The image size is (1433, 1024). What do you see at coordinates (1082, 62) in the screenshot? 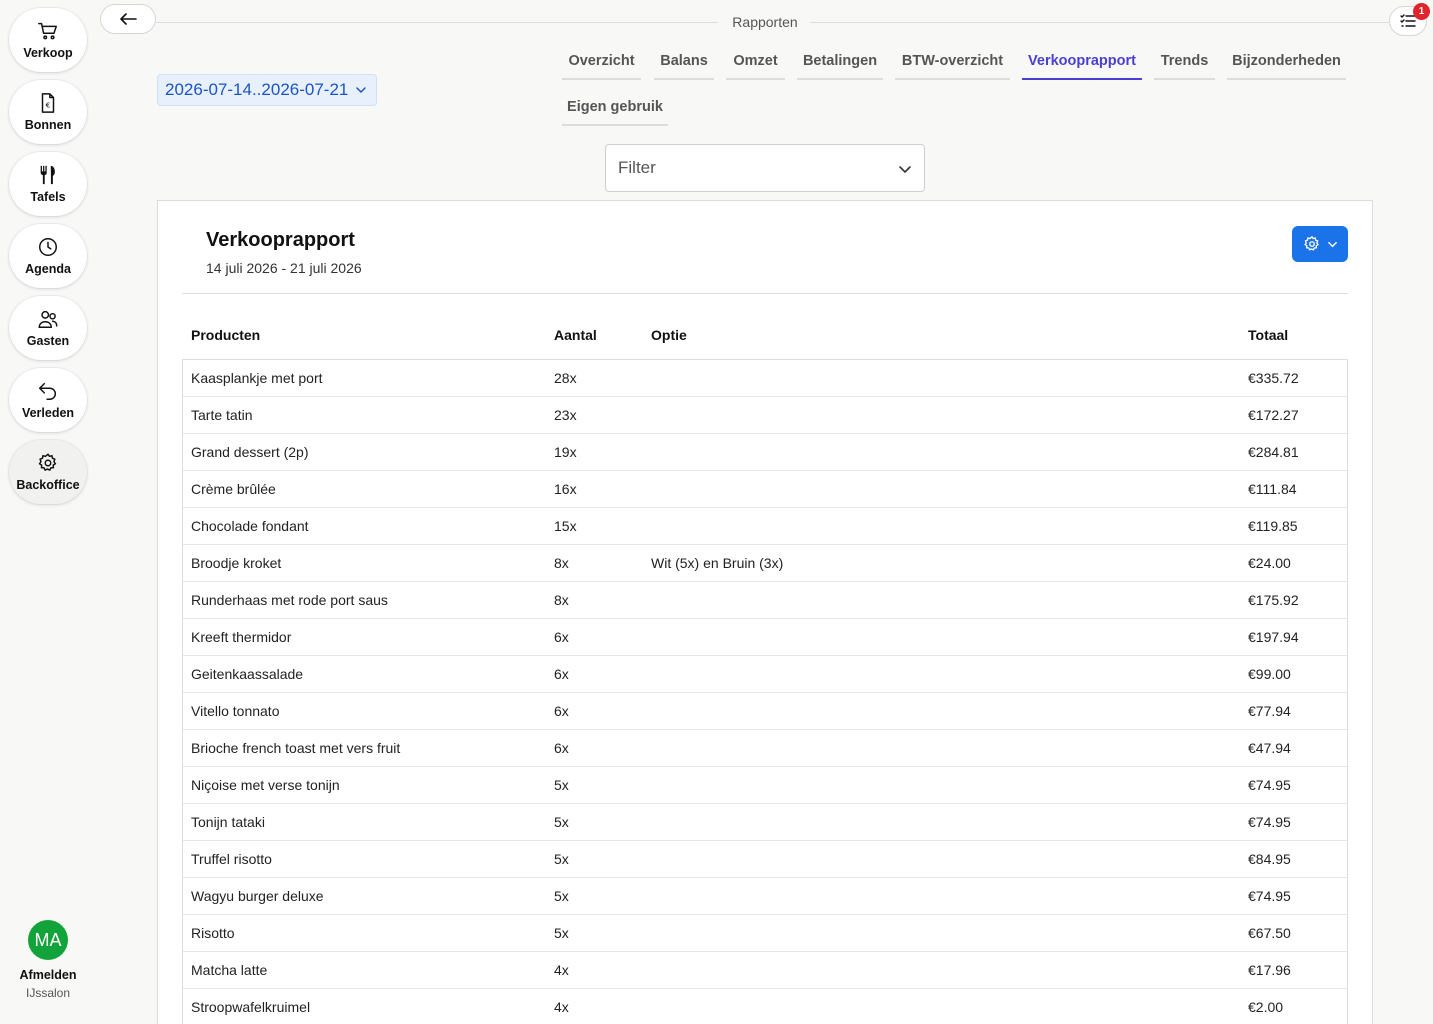
I see `tab-verkooprapport: Verkooprapport` at bounding box center [1082, 62].